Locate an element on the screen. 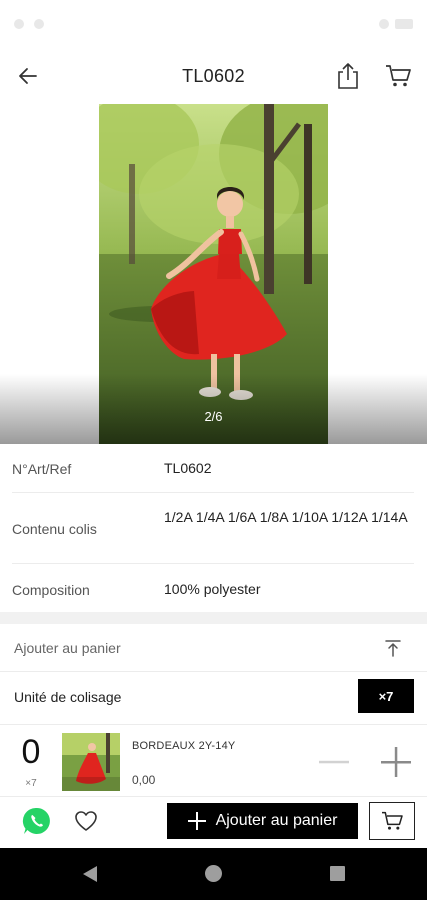  system-navigation-bar is located at coordinates (213, 874).